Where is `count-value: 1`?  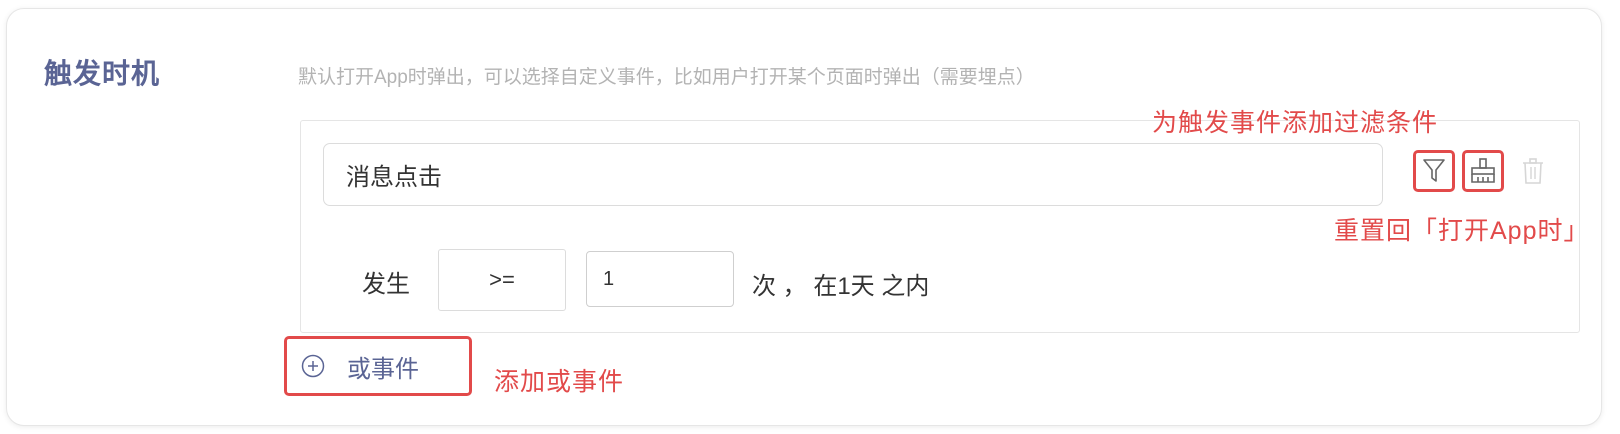 count-value: 1 is located at coordinates (609, 278).